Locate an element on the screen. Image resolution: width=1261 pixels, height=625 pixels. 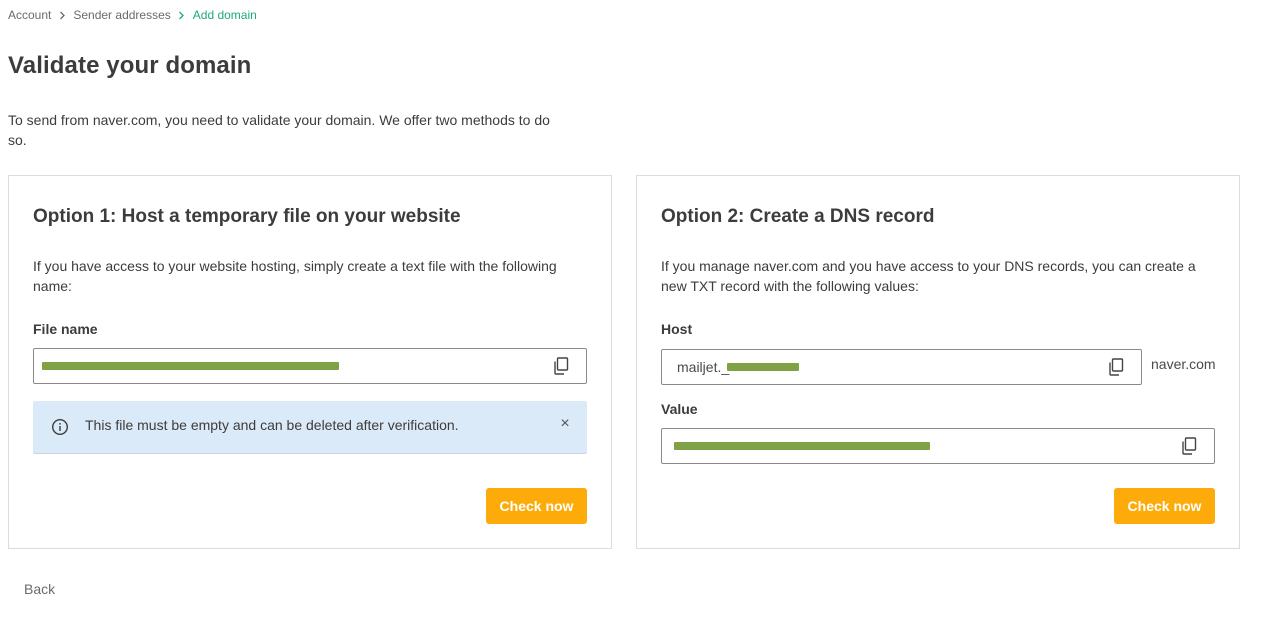
close-icon: × is located at coordinates (565, 424).